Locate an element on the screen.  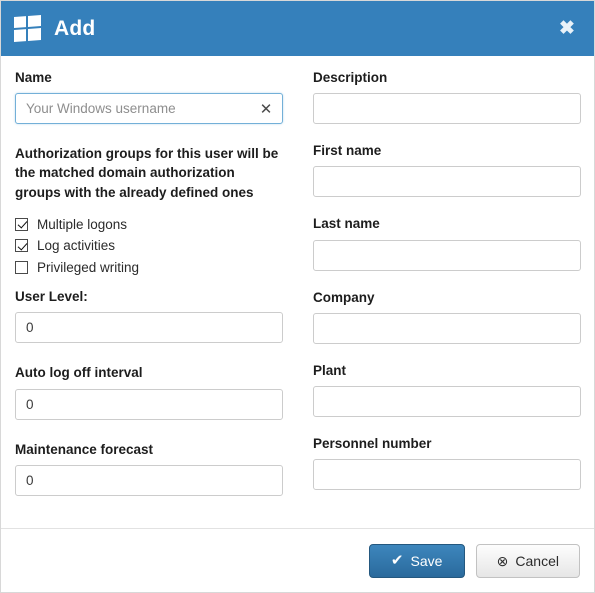
field-company: Company is located at coordinates (447, 317).